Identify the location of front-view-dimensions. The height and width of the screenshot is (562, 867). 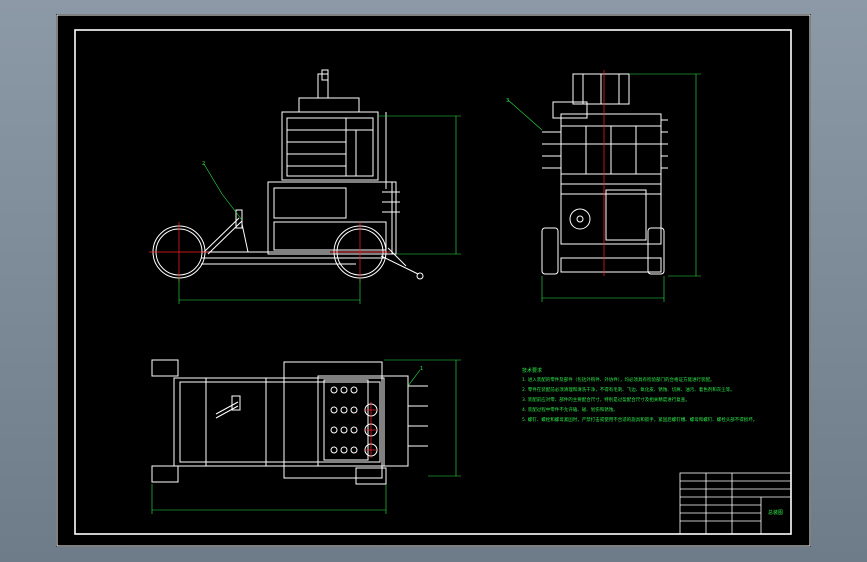
(604, 187).